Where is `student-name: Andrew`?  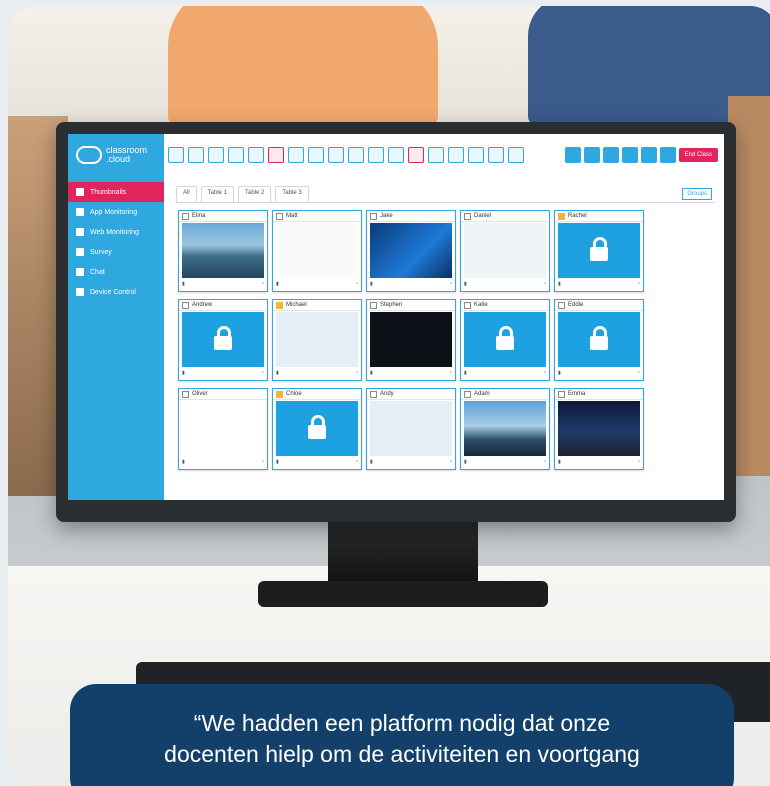
student-name: Andrew is located at coordinates (202, 305).